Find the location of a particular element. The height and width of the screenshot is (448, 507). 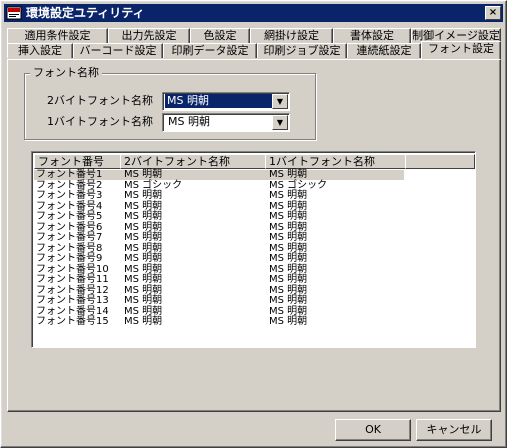

close-icon: × is located at coordinates (493, 12).